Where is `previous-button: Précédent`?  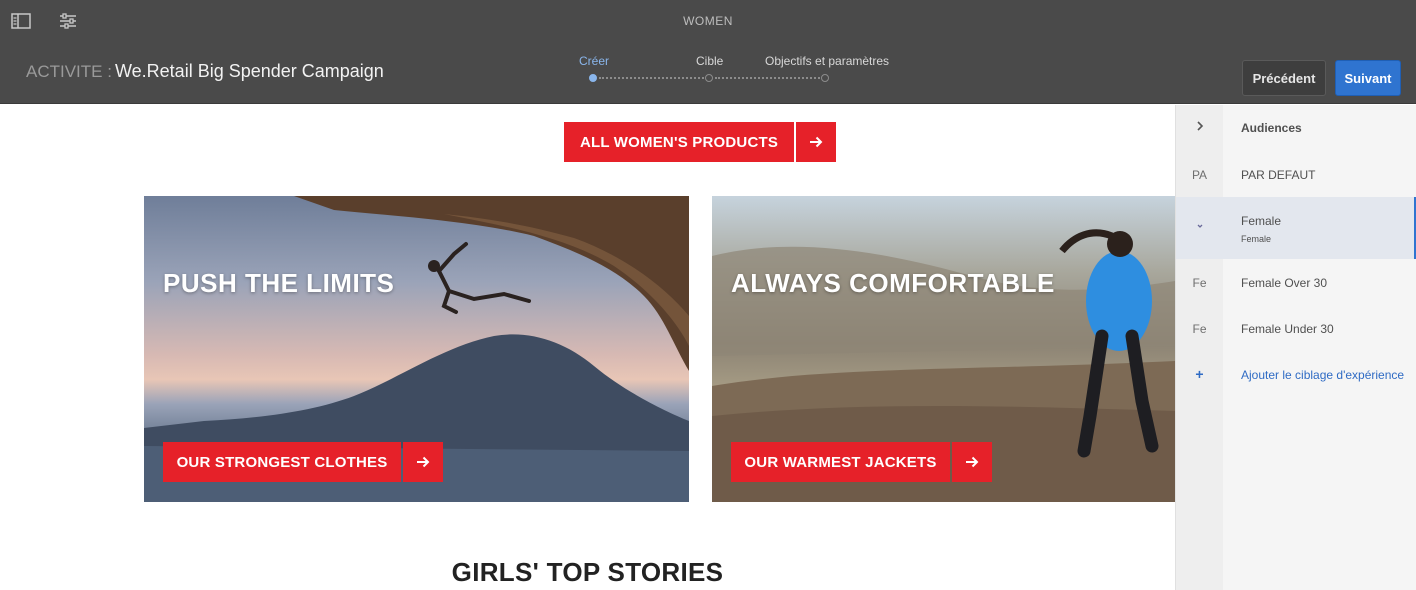 previous-button: Précédent is located at coordinates (1284, 78).